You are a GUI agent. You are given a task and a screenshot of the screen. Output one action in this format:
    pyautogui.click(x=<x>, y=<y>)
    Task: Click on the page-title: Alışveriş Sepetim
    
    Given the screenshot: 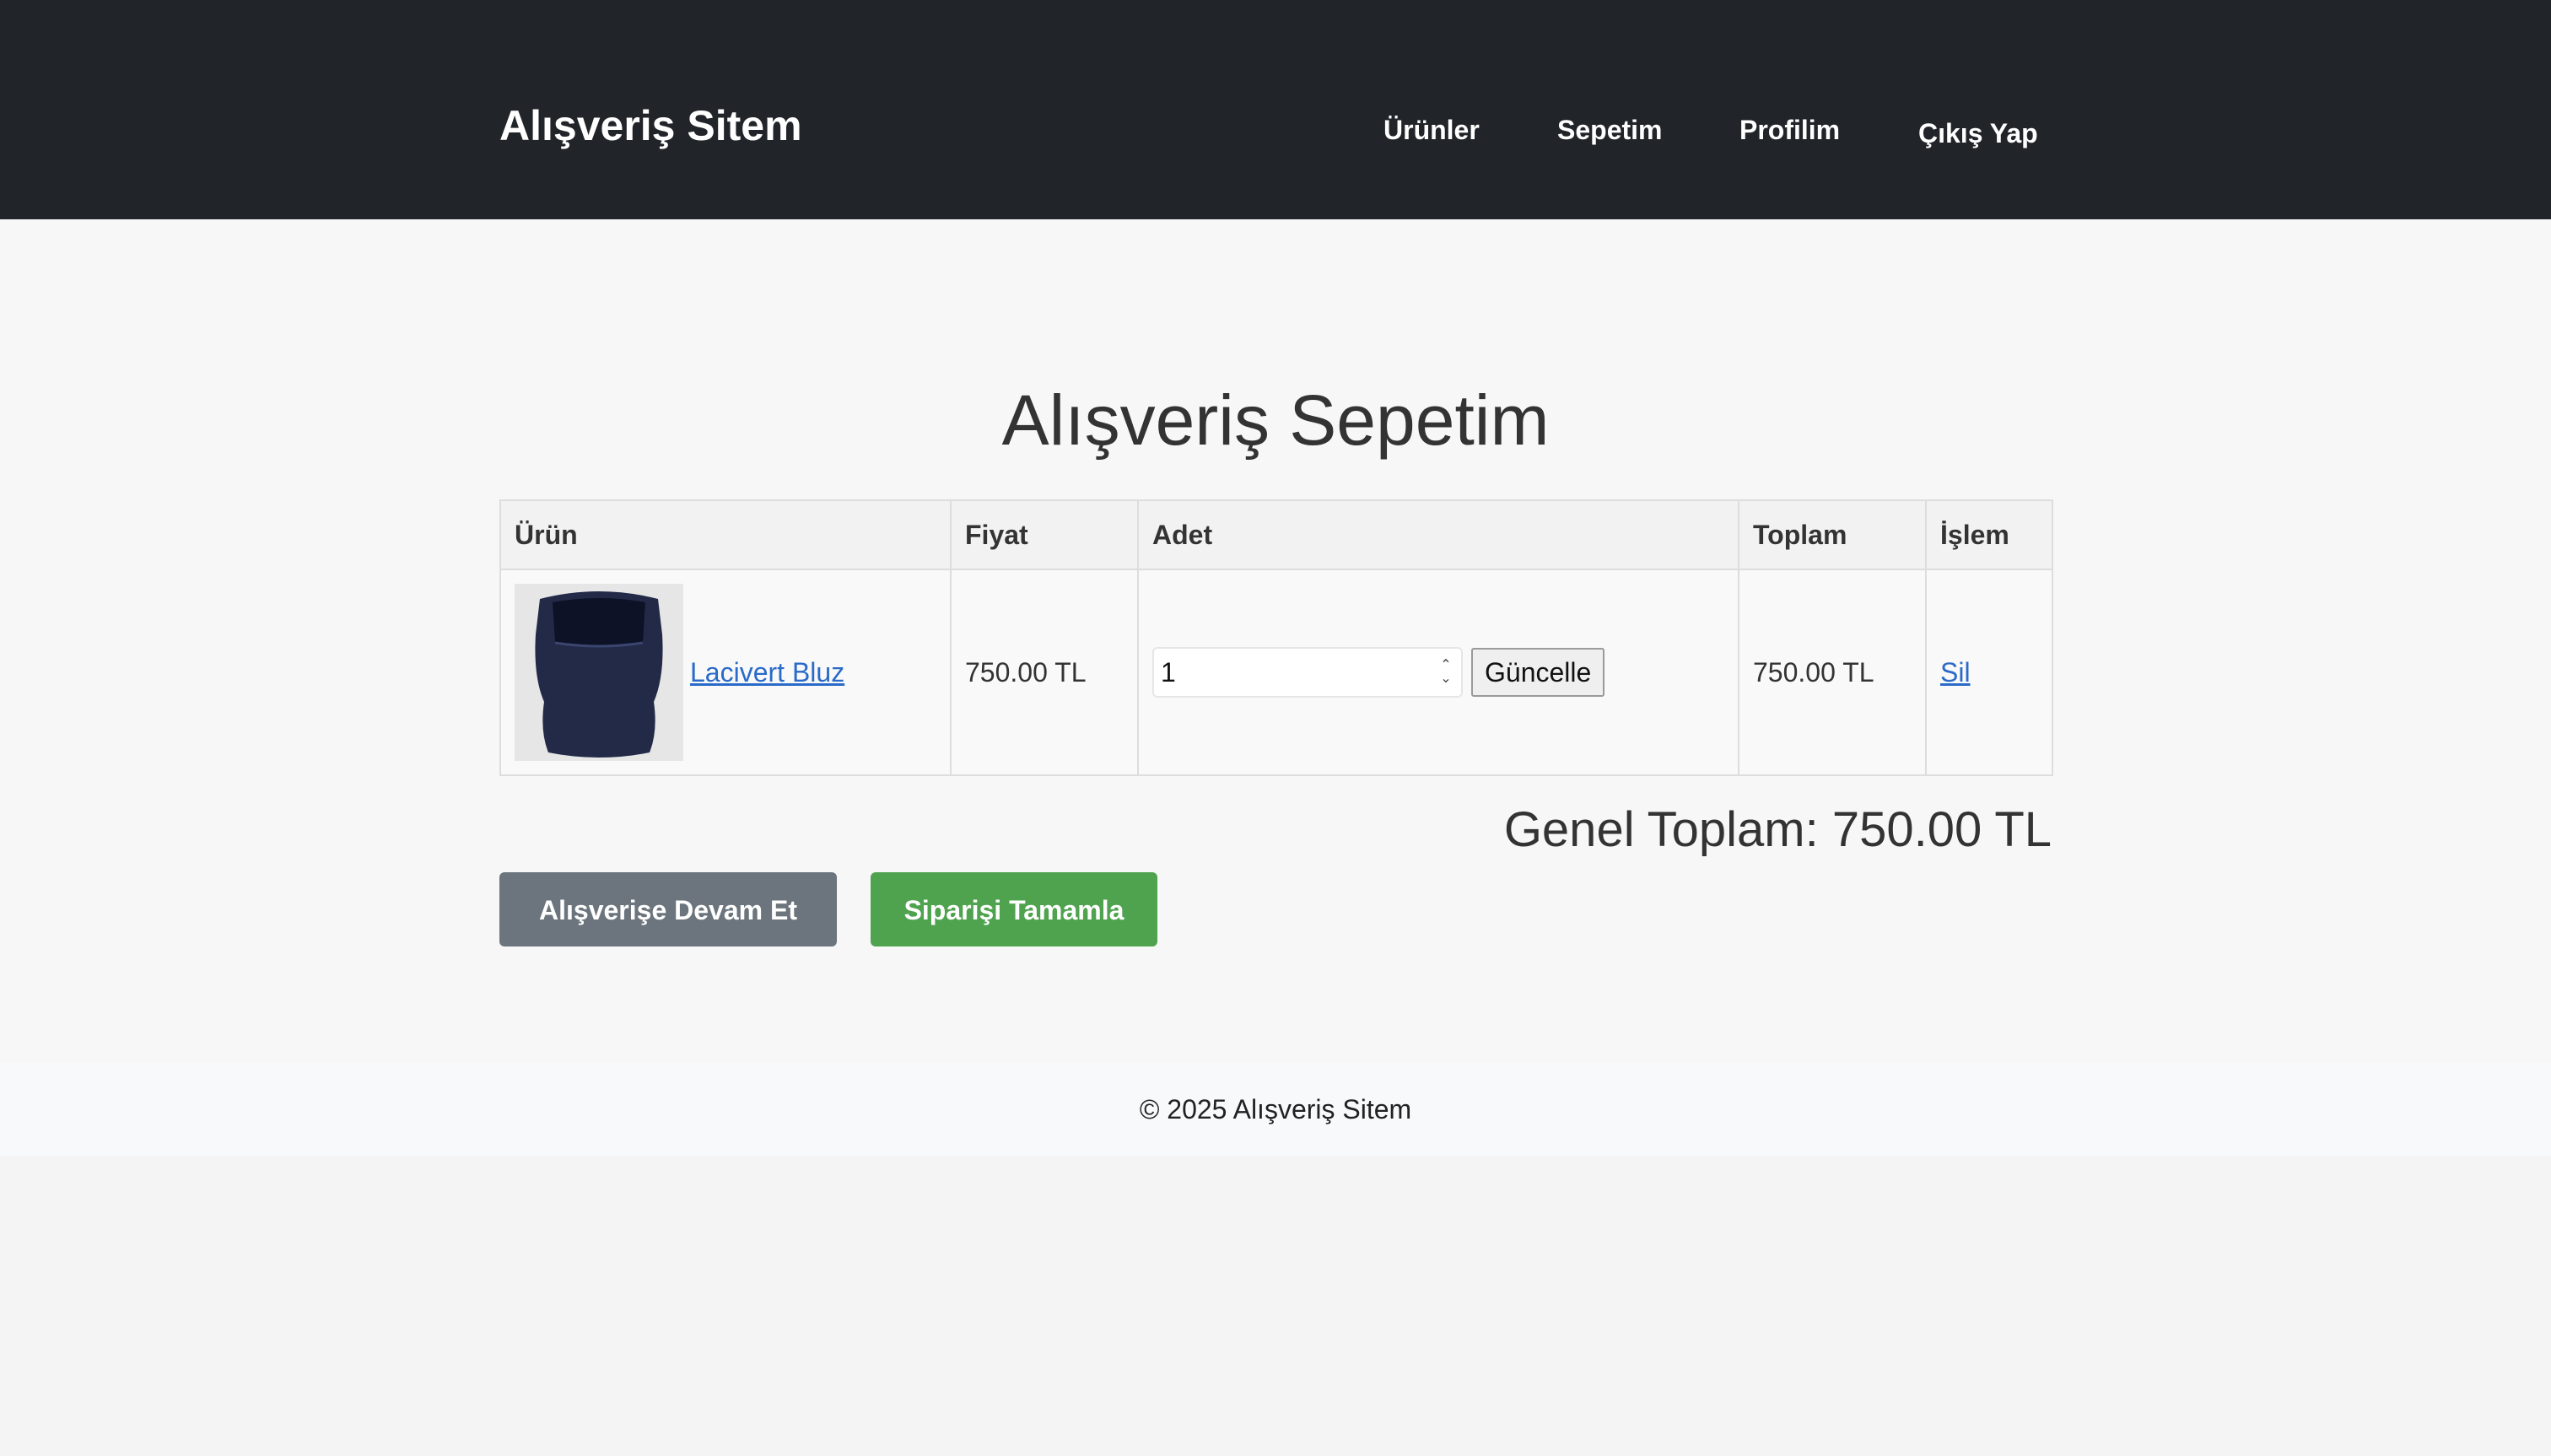 What is the action you would take?
    pyautogui.click(x=1275, y=420)
    